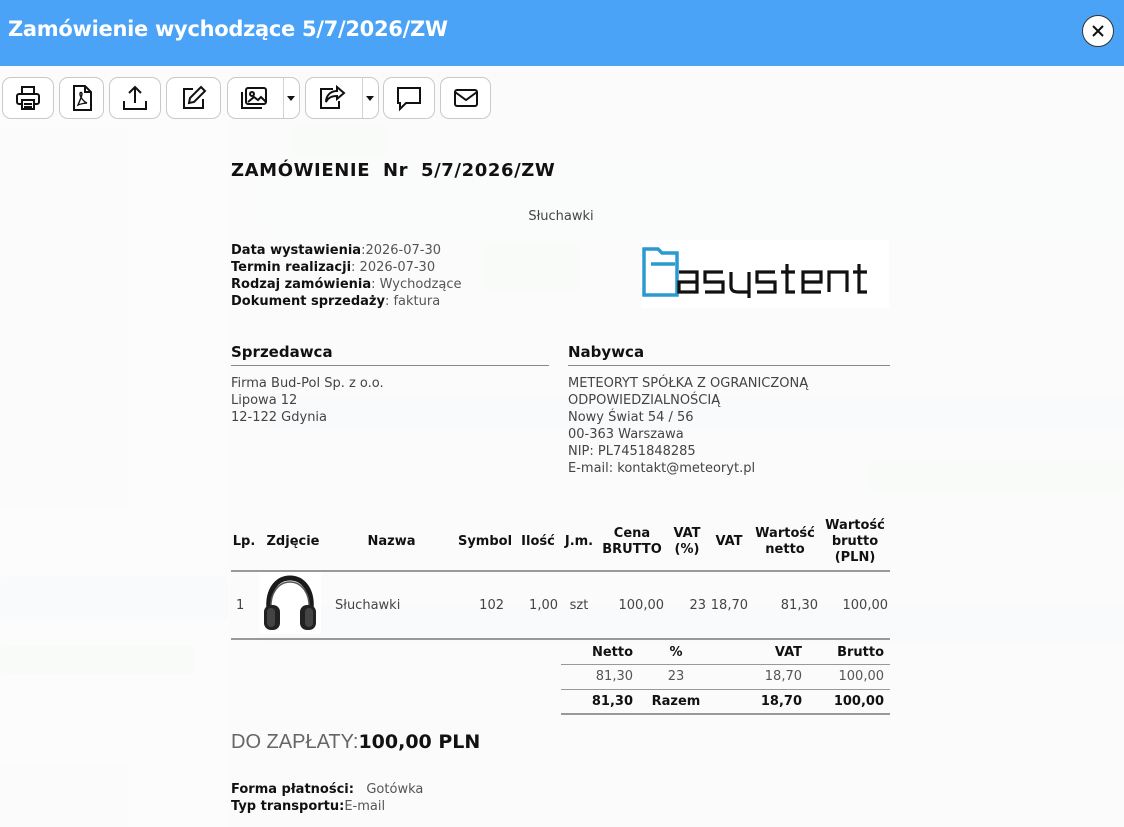 Image resolution: width=1124 pixels, height=827 pixels. What do you see at coordinates (390, 354) in the screenshot?
I see `seller-heading: Sprzedawca` at bounding box center [390, 354].